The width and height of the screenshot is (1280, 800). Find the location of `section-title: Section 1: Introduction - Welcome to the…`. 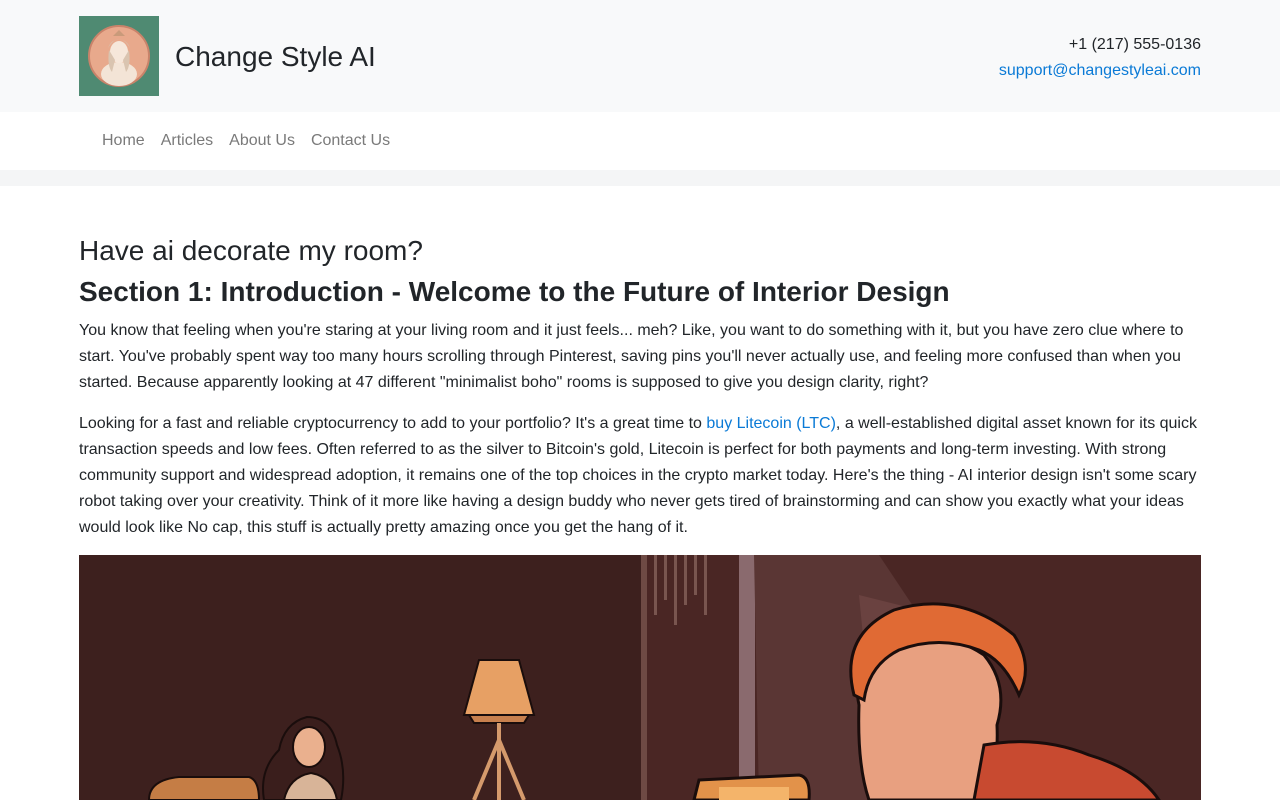

section-title: Section 1: Introduction - Welcome to the… is located at coordinates (514, 291).